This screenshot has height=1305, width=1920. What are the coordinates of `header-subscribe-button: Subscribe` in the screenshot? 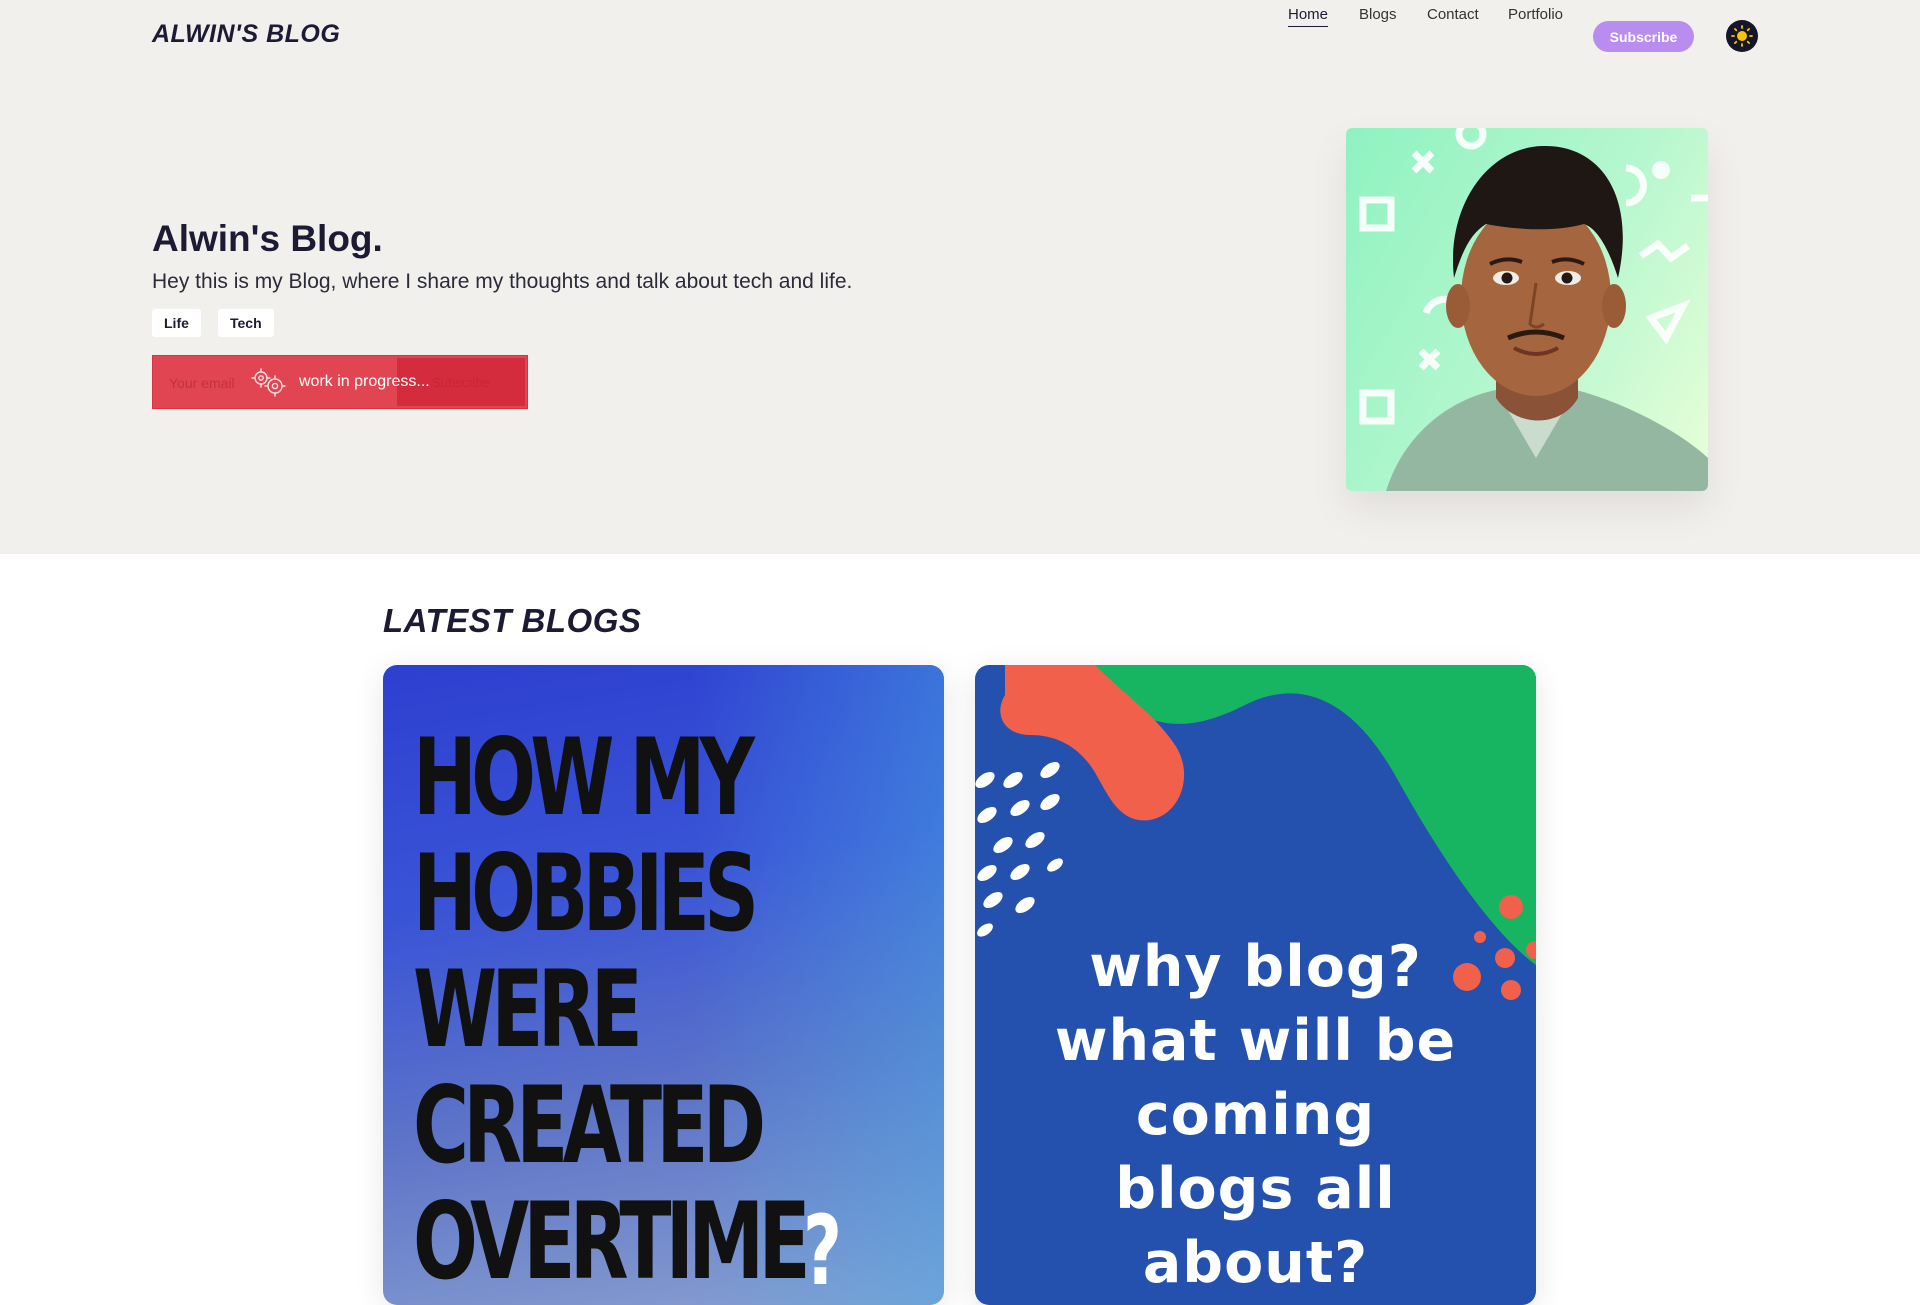 It's located at (1643, 36).